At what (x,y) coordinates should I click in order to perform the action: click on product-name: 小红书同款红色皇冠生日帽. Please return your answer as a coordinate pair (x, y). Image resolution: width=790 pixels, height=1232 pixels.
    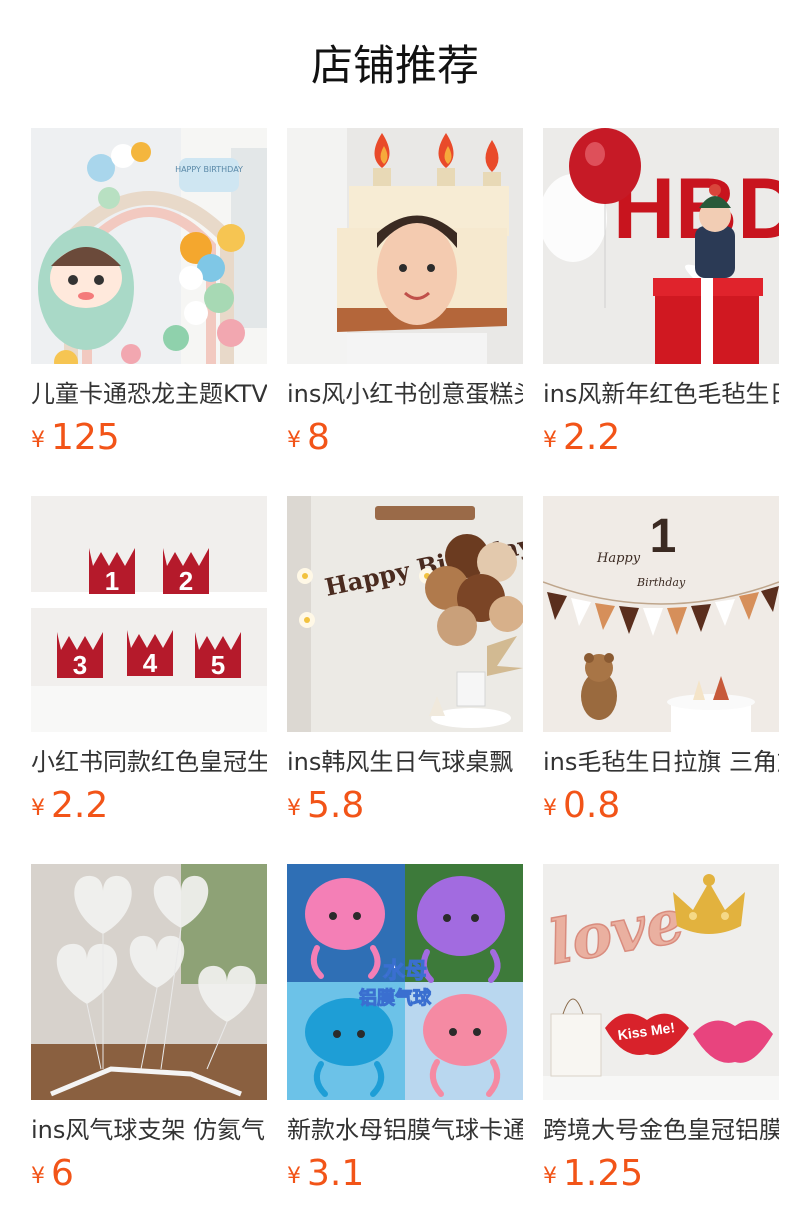
    Looking at the image, I should click on (149, 762).